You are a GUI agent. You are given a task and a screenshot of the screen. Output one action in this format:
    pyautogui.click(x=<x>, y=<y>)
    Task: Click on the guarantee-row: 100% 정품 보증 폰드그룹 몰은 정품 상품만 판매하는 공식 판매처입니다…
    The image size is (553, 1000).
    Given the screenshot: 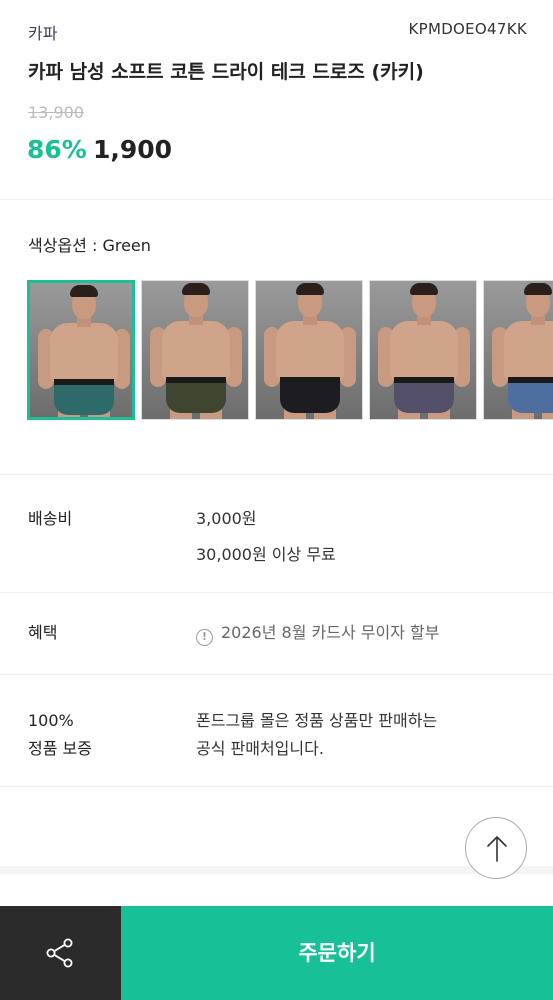 What is the action you would take?
    pyautogui.click(x=276, y=731)
    